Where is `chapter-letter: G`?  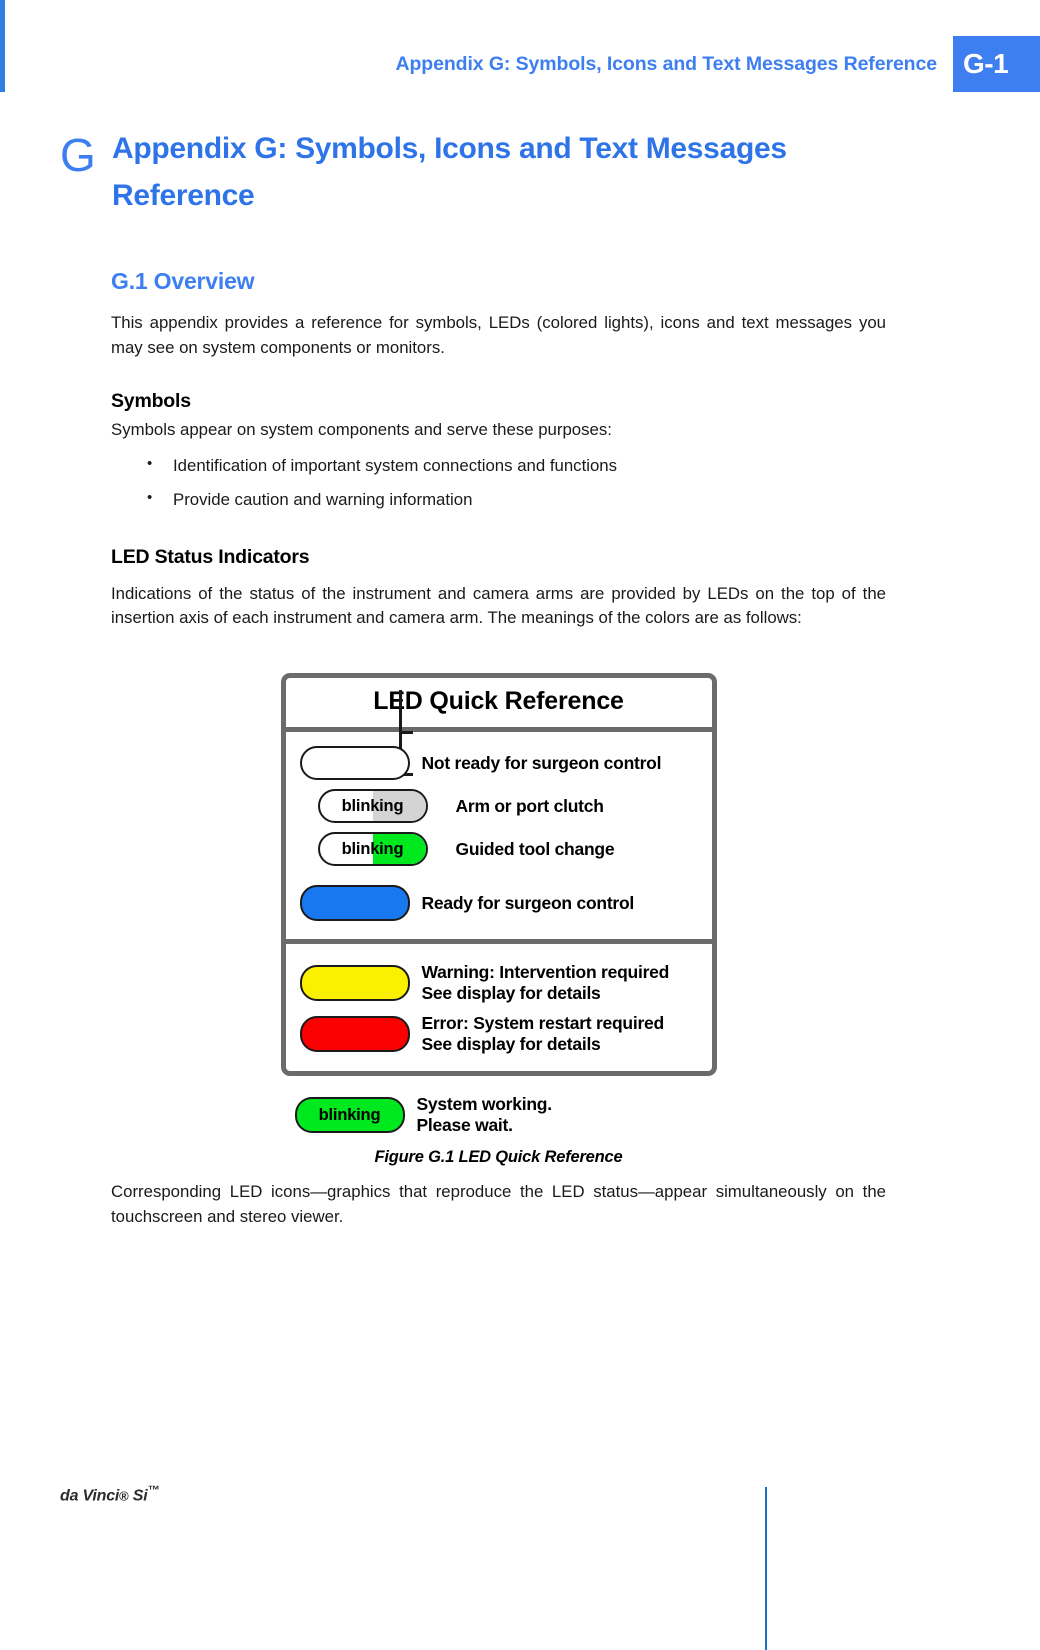
chapter-letter: G is located at coordinates (78, 155).